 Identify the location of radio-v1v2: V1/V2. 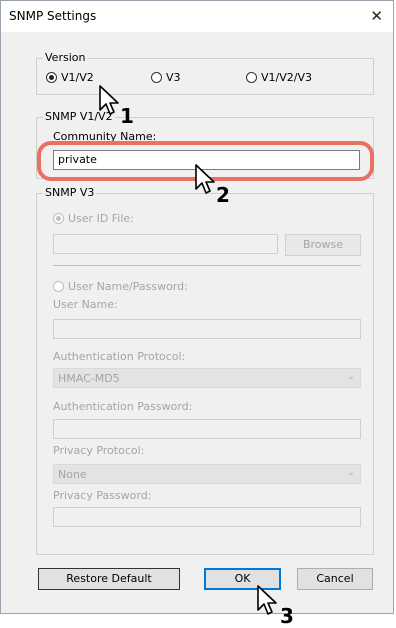
(70, 77).